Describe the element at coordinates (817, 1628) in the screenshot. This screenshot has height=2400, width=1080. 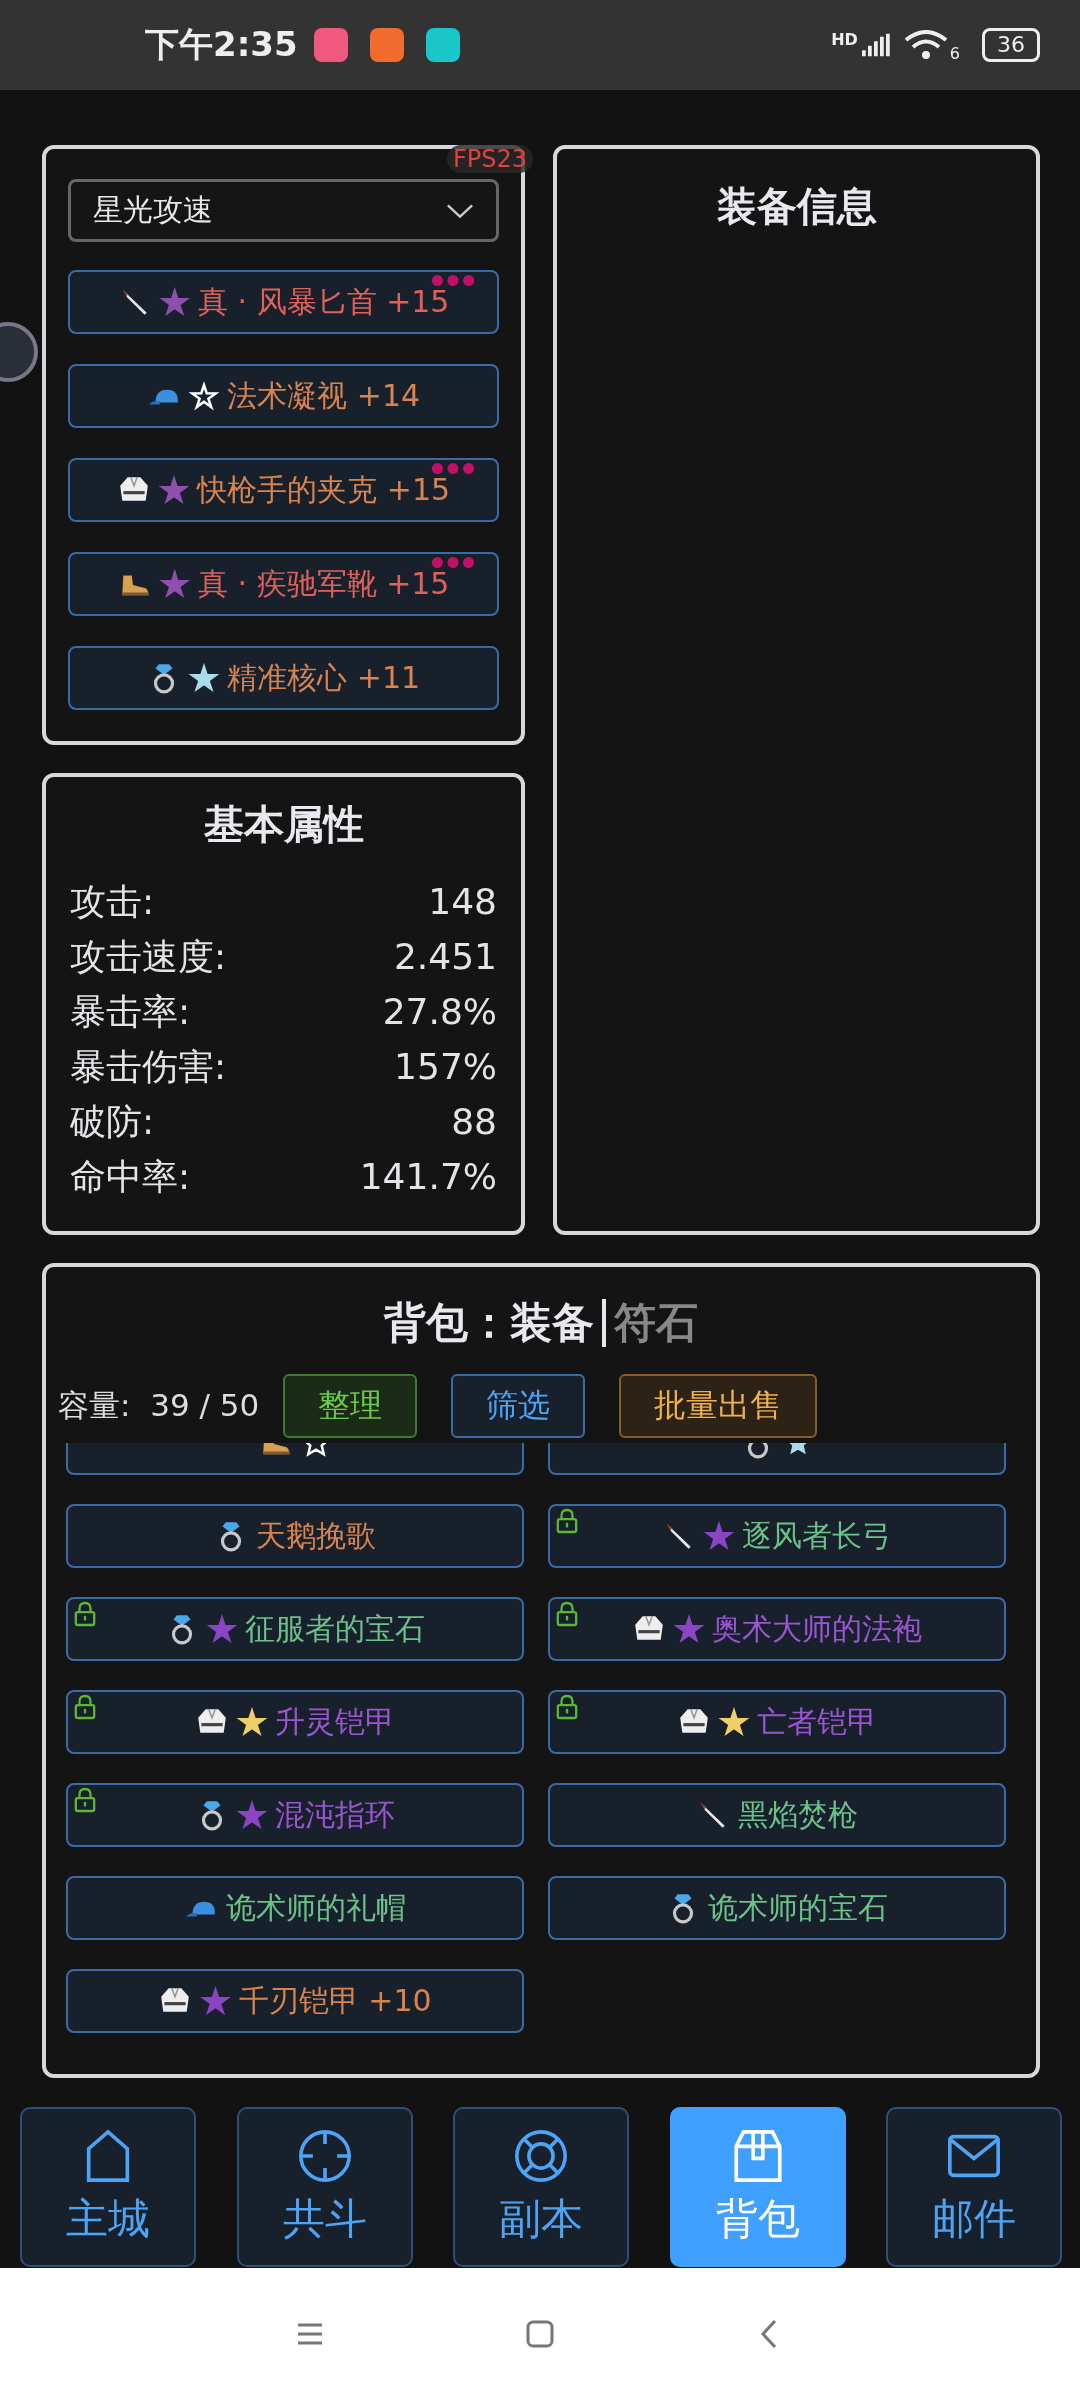
I see `item-name: 奥术大师的法袍` at that location.